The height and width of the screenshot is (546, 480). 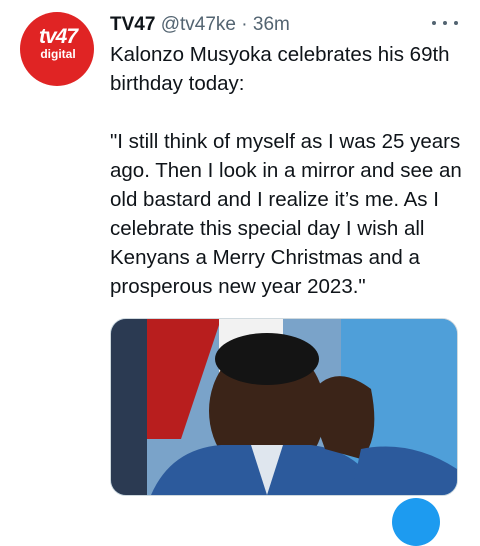 I want to click on user-handle: @tv47ke, so click(x=198, y=24).